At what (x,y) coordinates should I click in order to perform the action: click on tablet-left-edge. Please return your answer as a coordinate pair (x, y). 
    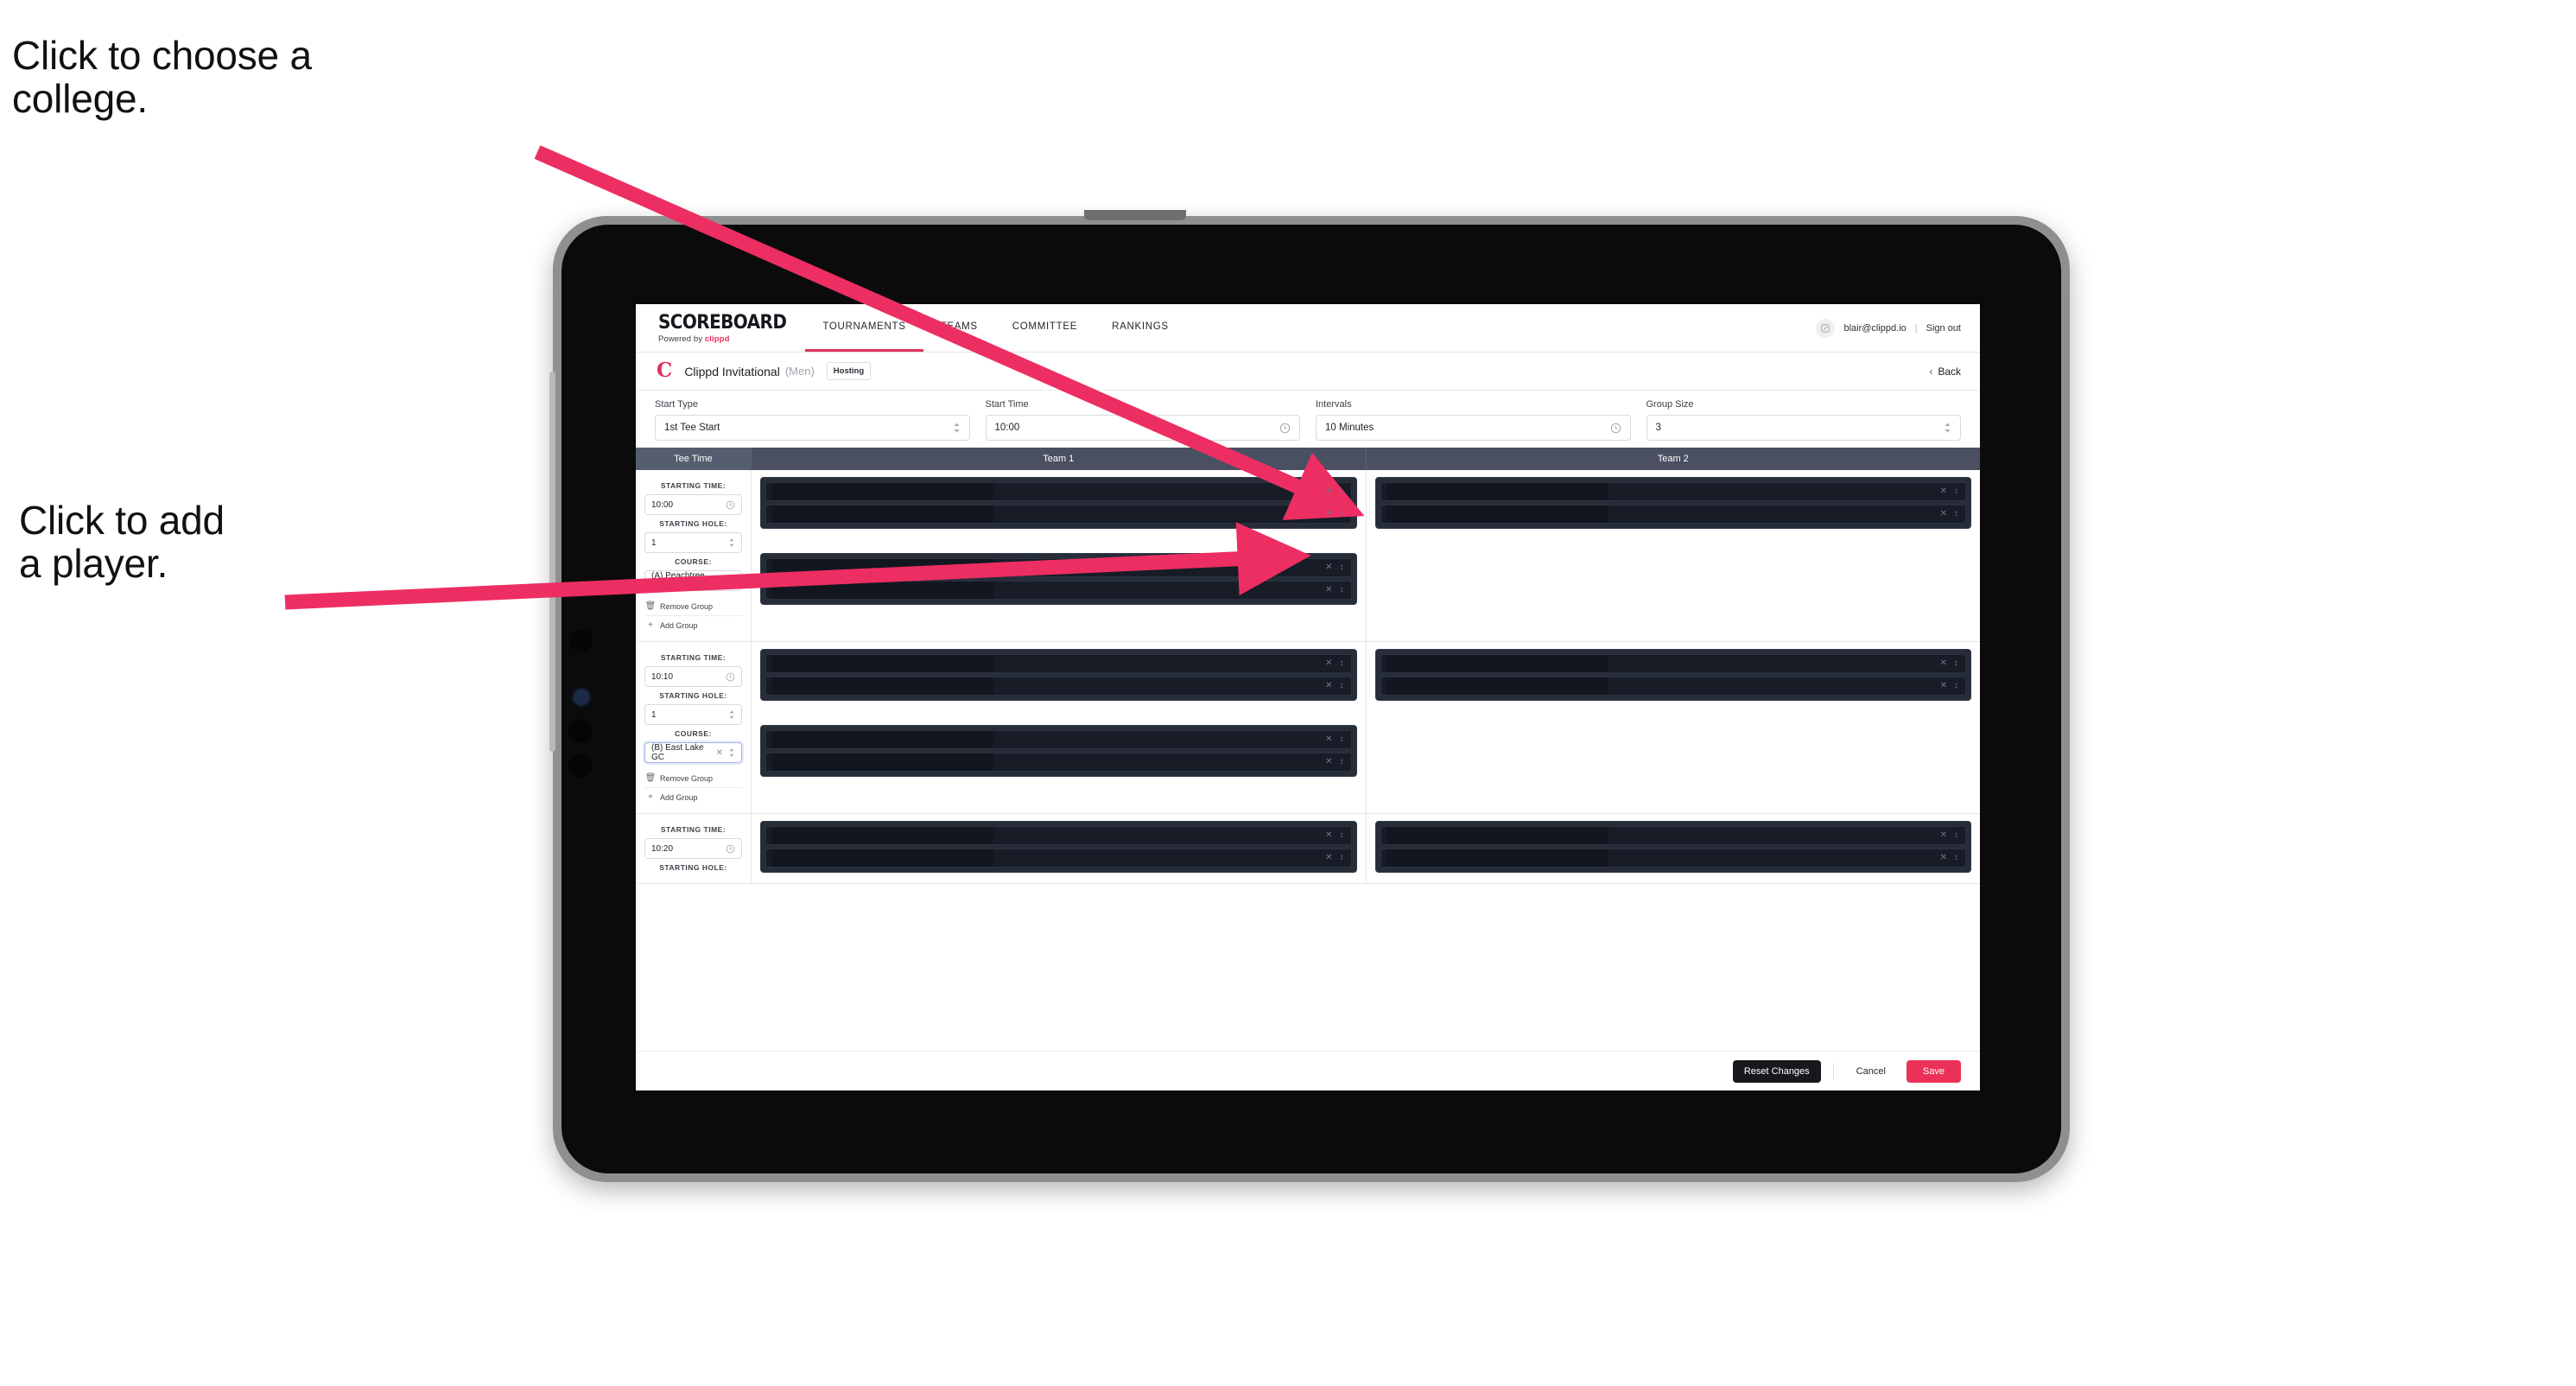
    Looking at the image, I should click on (552, 562).